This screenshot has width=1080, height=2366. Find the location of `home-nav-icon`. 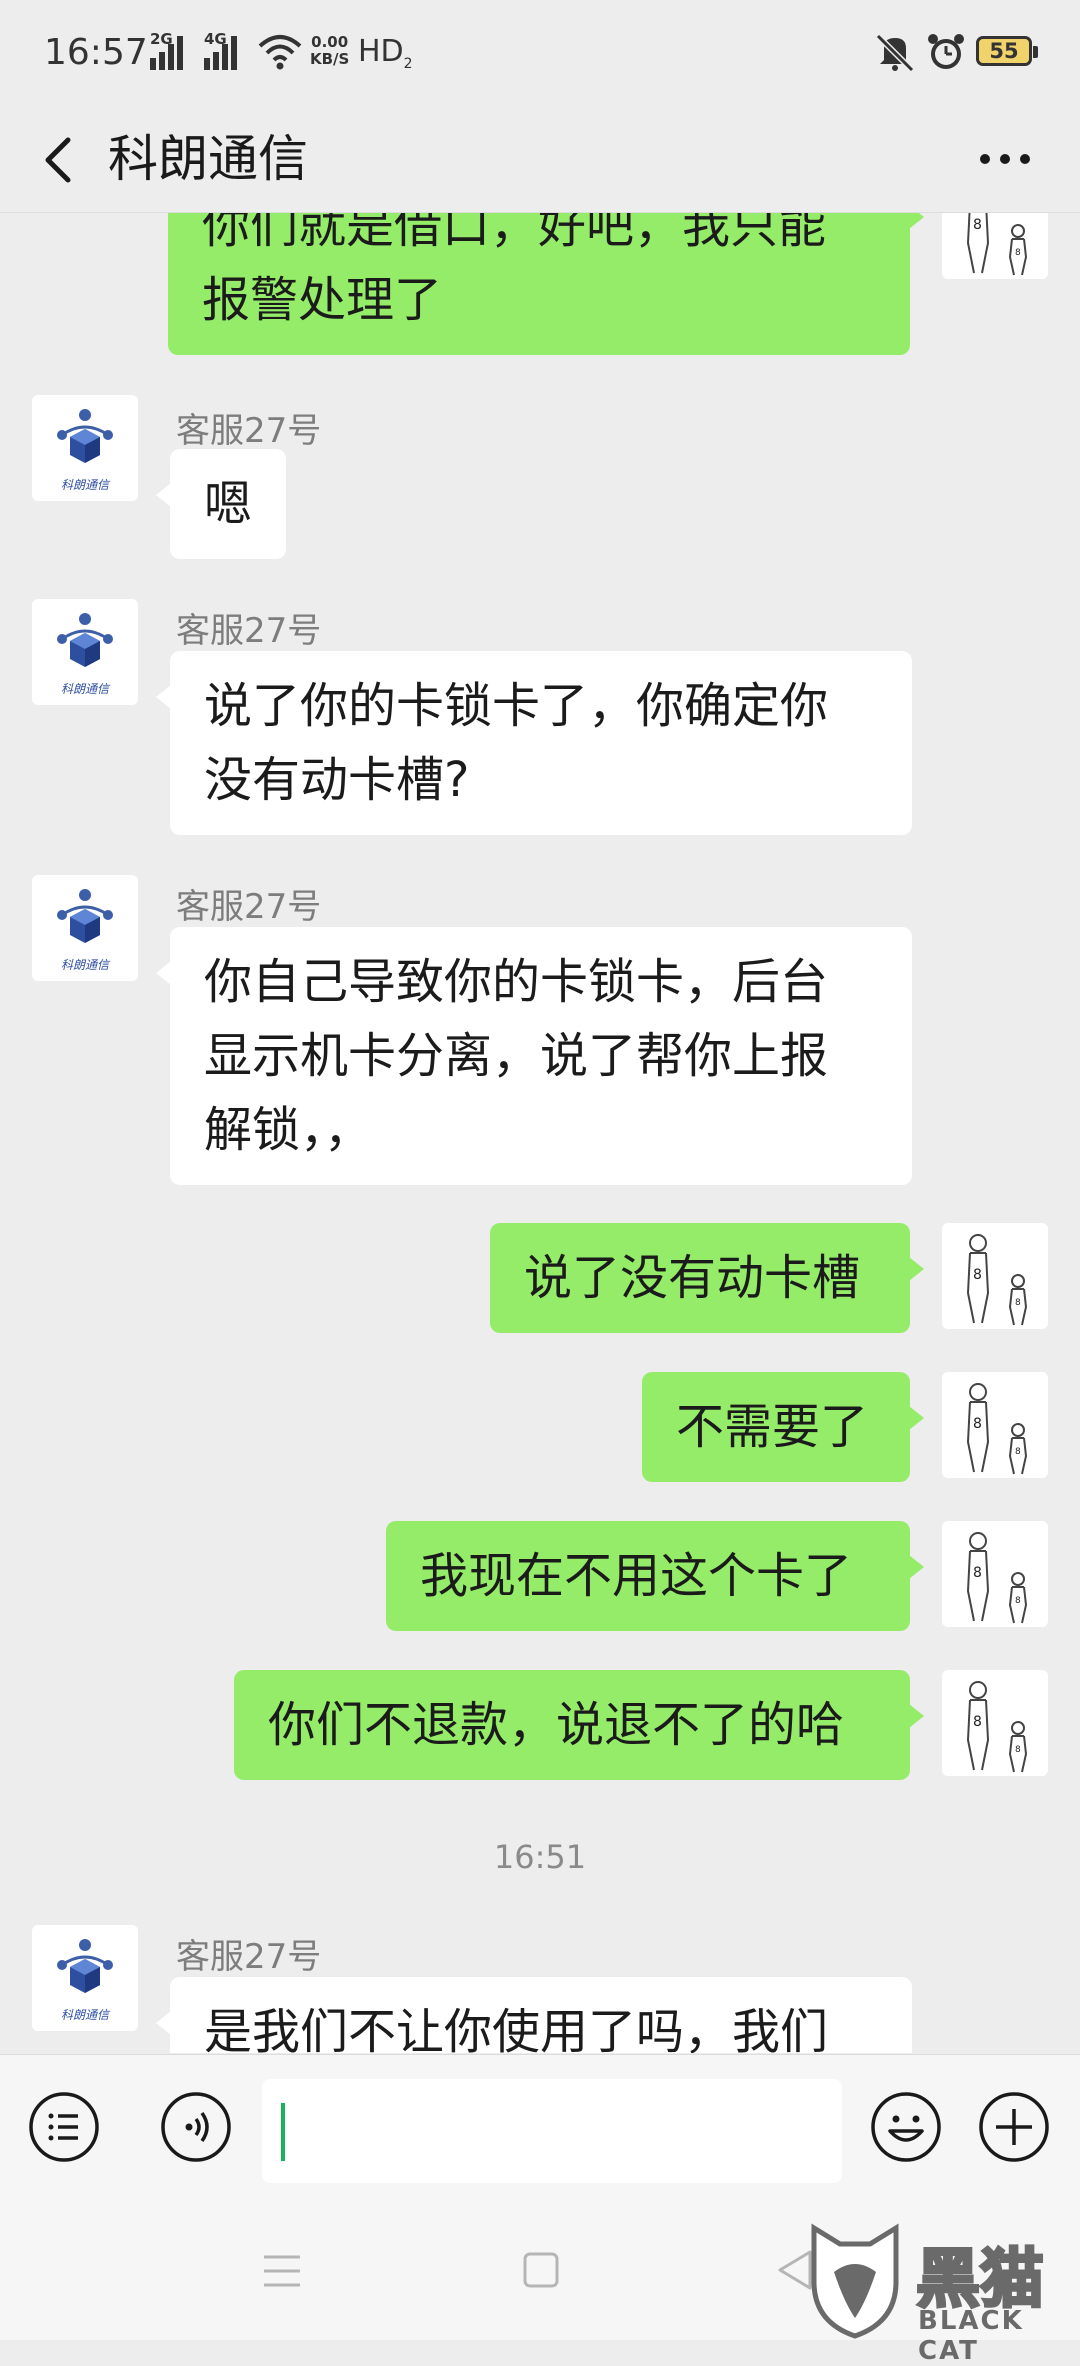

home-nav-icon is located at coordinates (541, 2270).